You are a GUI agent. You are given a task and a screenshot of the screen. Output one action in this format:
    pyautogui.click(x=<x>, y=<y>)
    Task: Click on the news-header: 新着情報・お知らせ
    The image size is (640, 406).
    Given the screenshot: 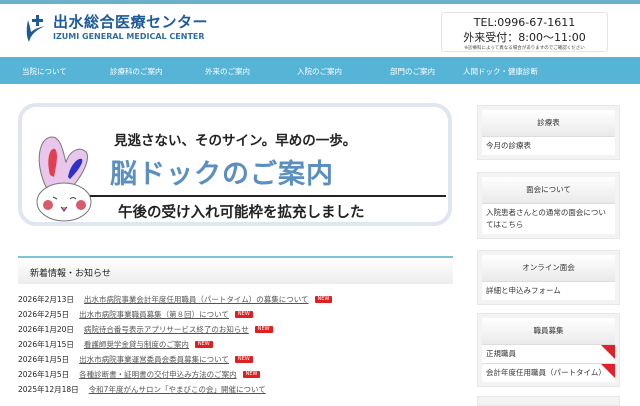 What is the action you would take?
    pyautogui.click(x=235, y=270)
    